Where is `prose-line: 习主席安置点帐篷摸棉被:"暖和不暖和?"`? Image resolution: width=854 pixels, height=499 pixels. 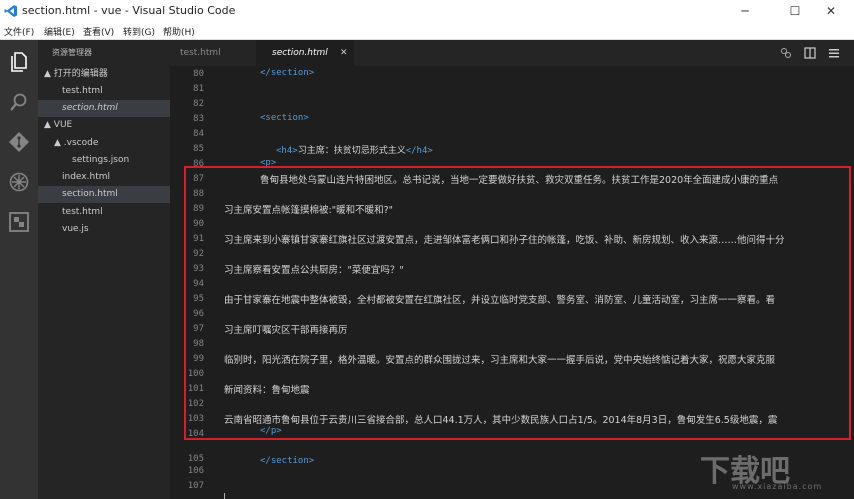 prose-line: 习主席安置点帐篷摸棉被:"暖和不暖和?" is located at coordinates (308, 210).